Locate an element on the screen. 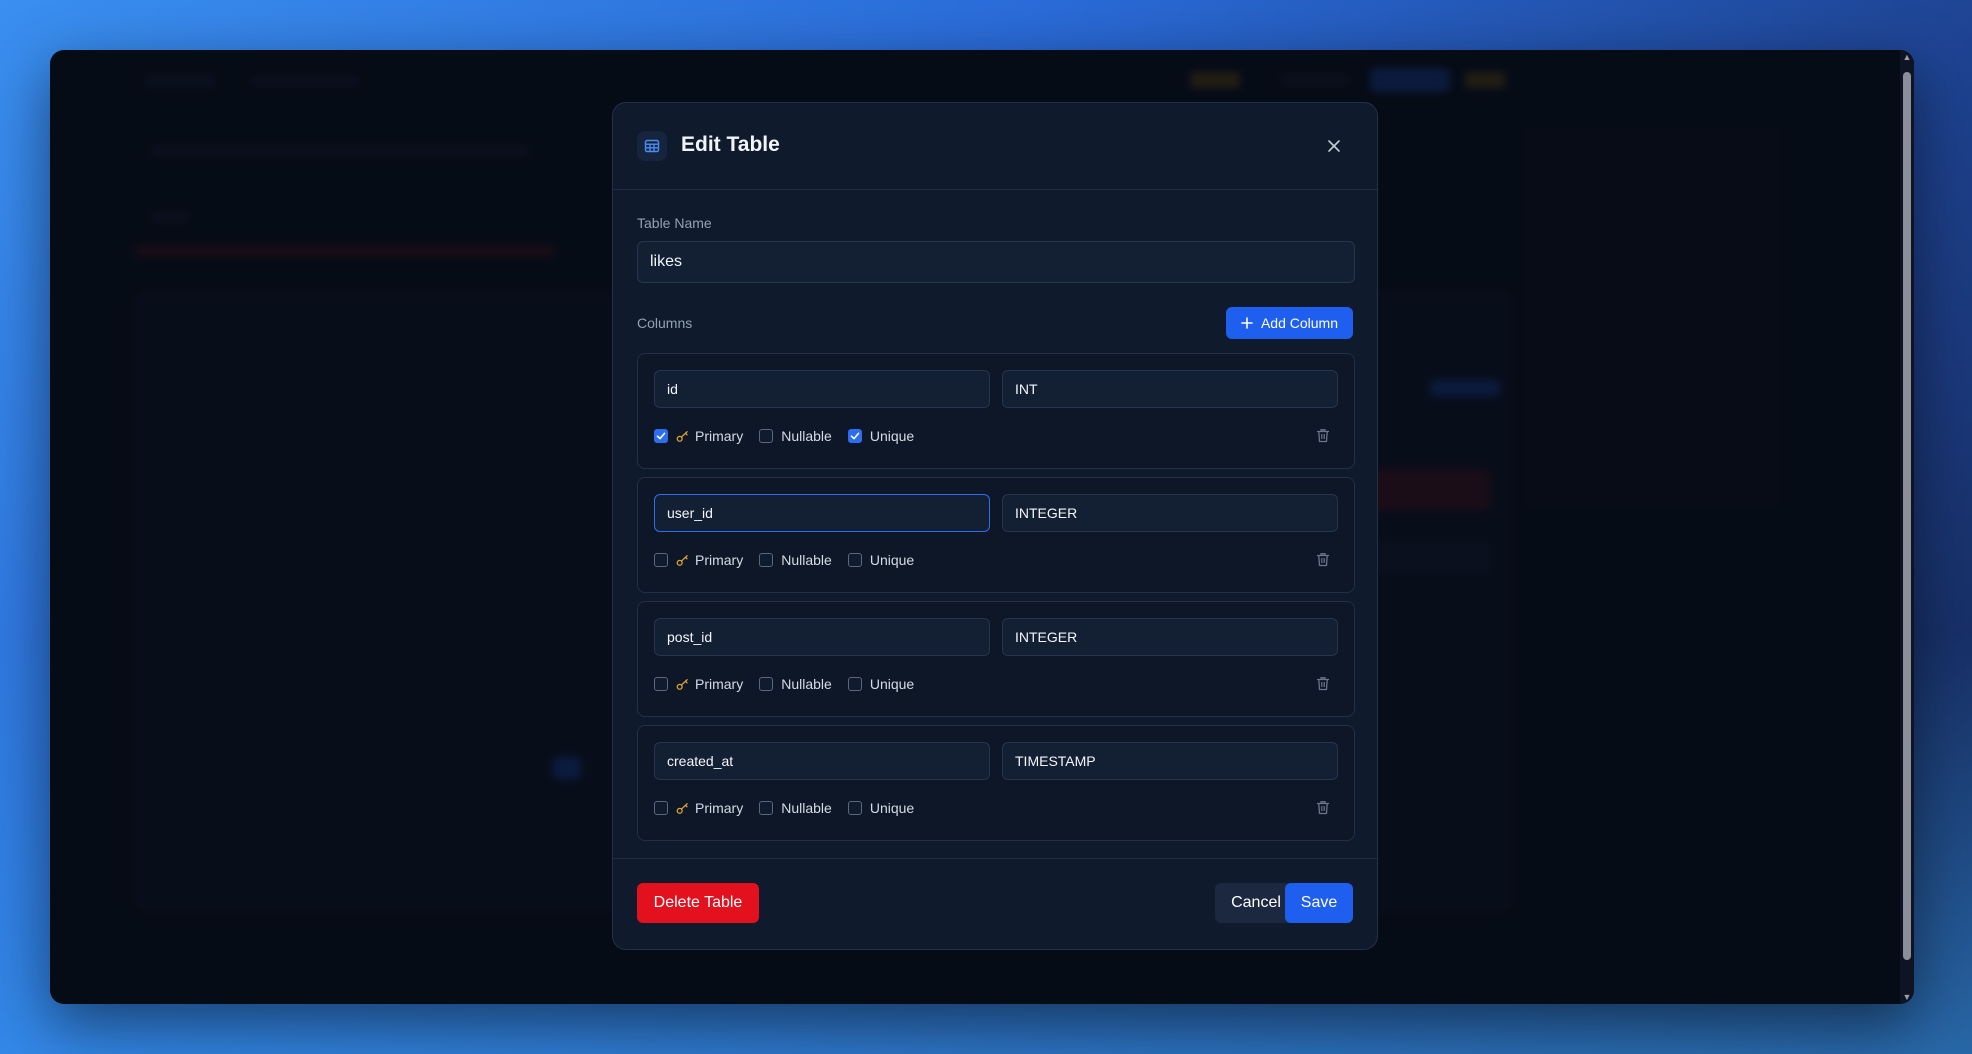  scrollbar: ▲ ▼ is located at coordinates (1907, 527).